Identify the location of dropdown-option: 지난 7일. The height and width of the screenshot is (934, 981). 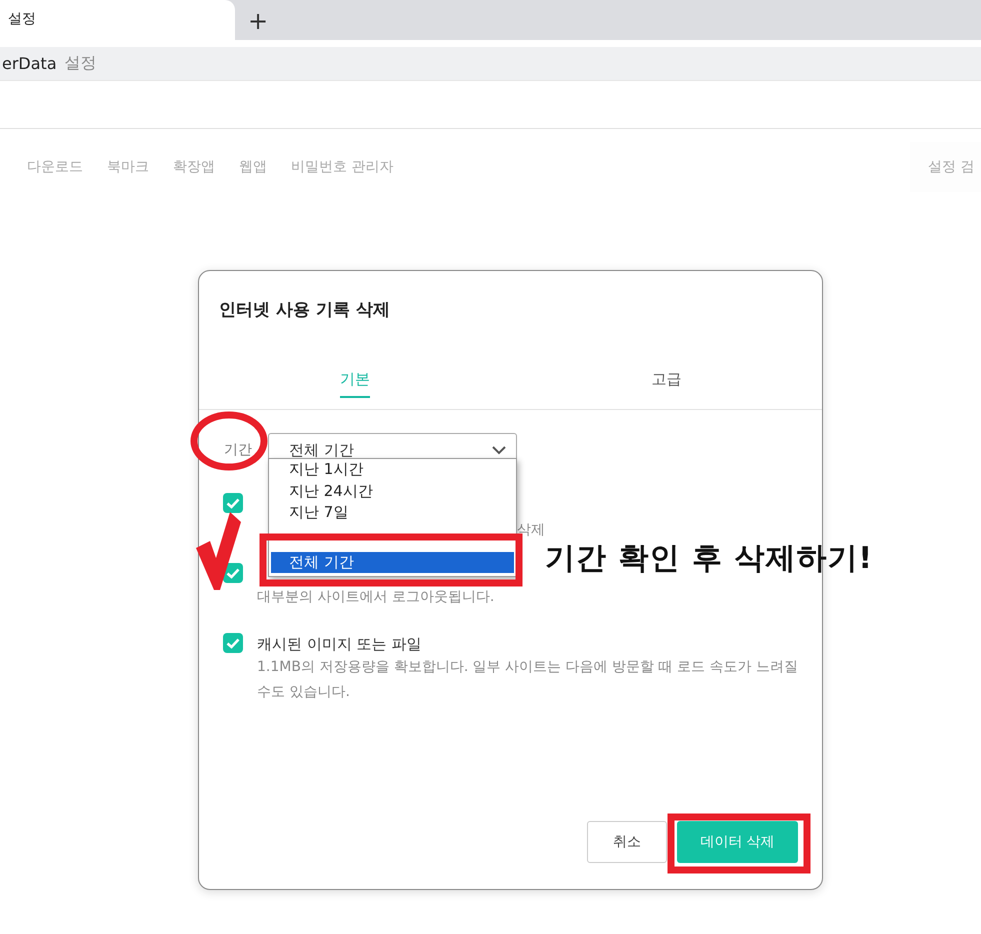
(392, 513).